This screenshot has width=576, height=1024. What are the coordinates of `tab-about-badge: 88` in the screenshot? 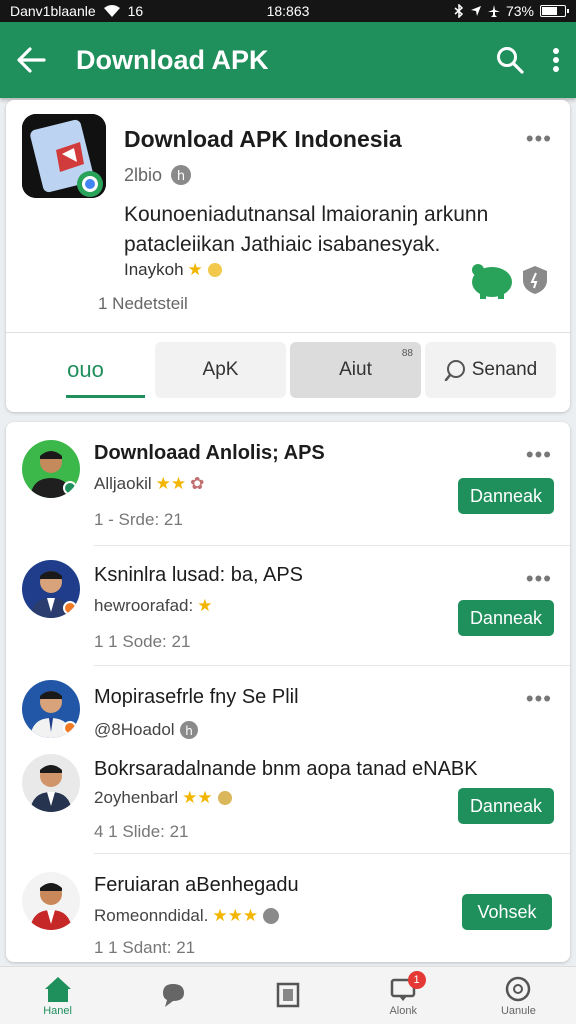 It's located at (407, 353).